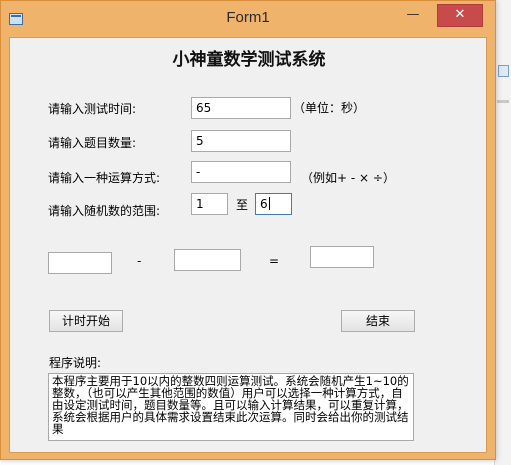 The image size is (511, 465). Describe the element at coordinates (249, 60) in the screenshot. I see `page-title: 小神童数学测试系统` at that location.